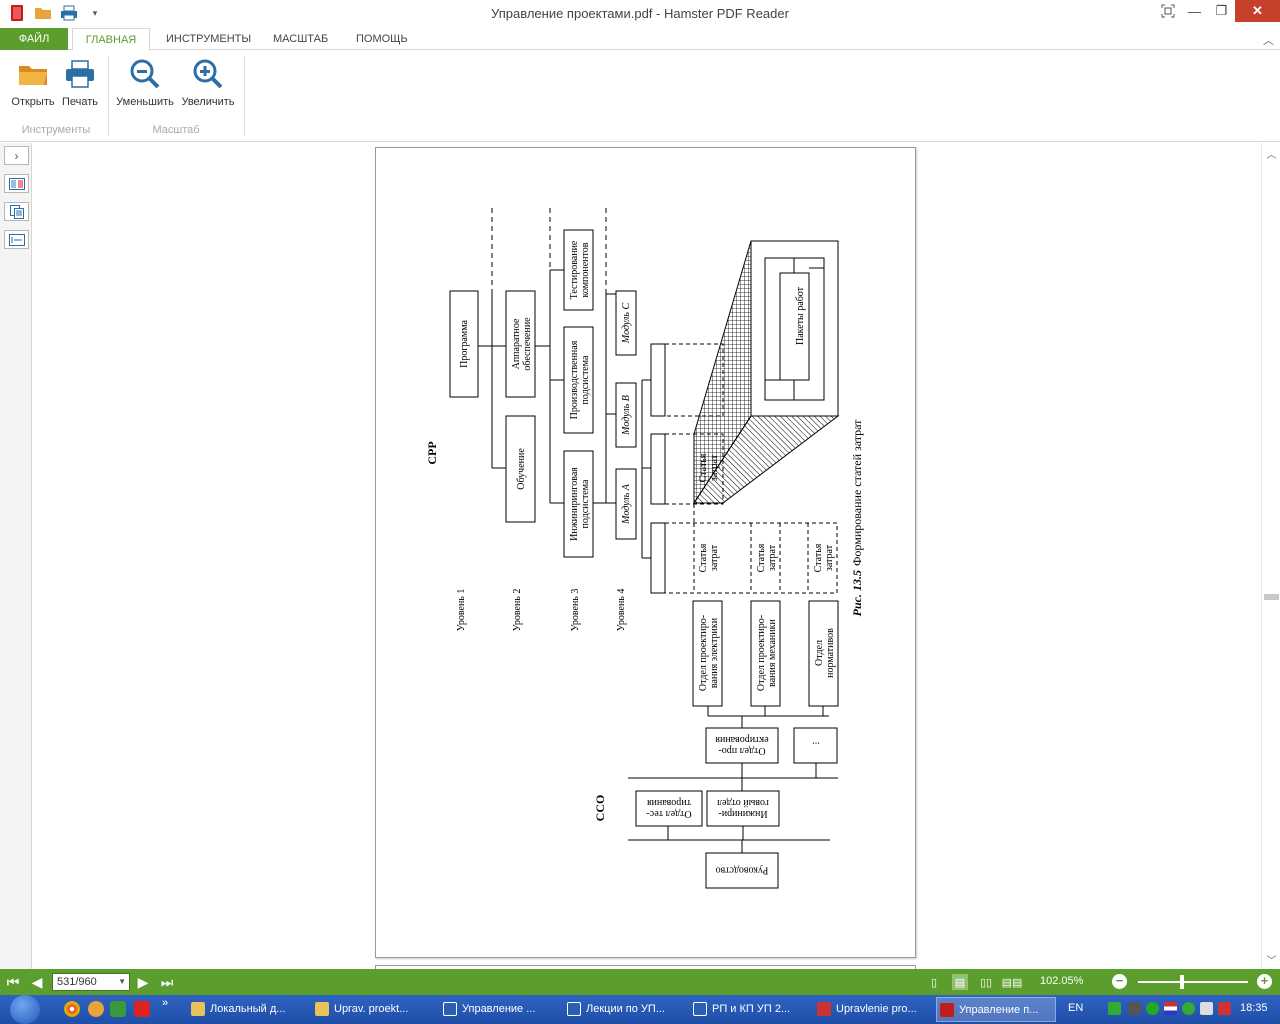  What do you see at coordinates (574, 504) in the screenshot?
I see `engsub-line1: Инжиниринговая` at bounding box center [574, 504].